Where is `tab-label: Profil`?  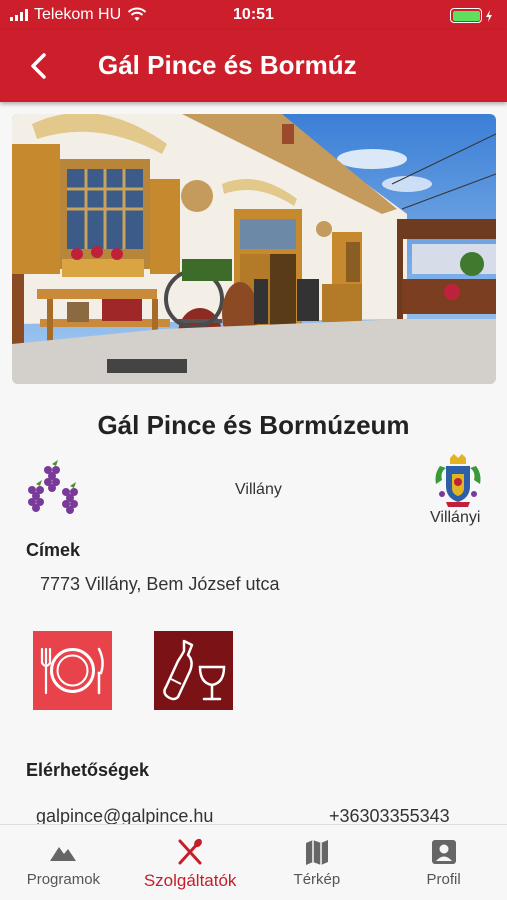
tab-label: Profil is located at coordinates (443, 879).